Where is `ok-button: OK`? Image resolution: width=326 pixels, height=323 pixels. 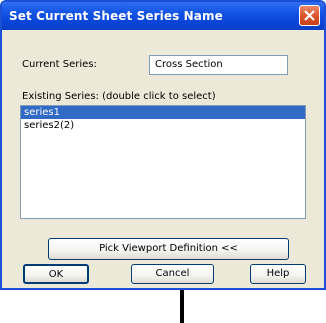 ok-button: OK is located at coordinates (56, 274).